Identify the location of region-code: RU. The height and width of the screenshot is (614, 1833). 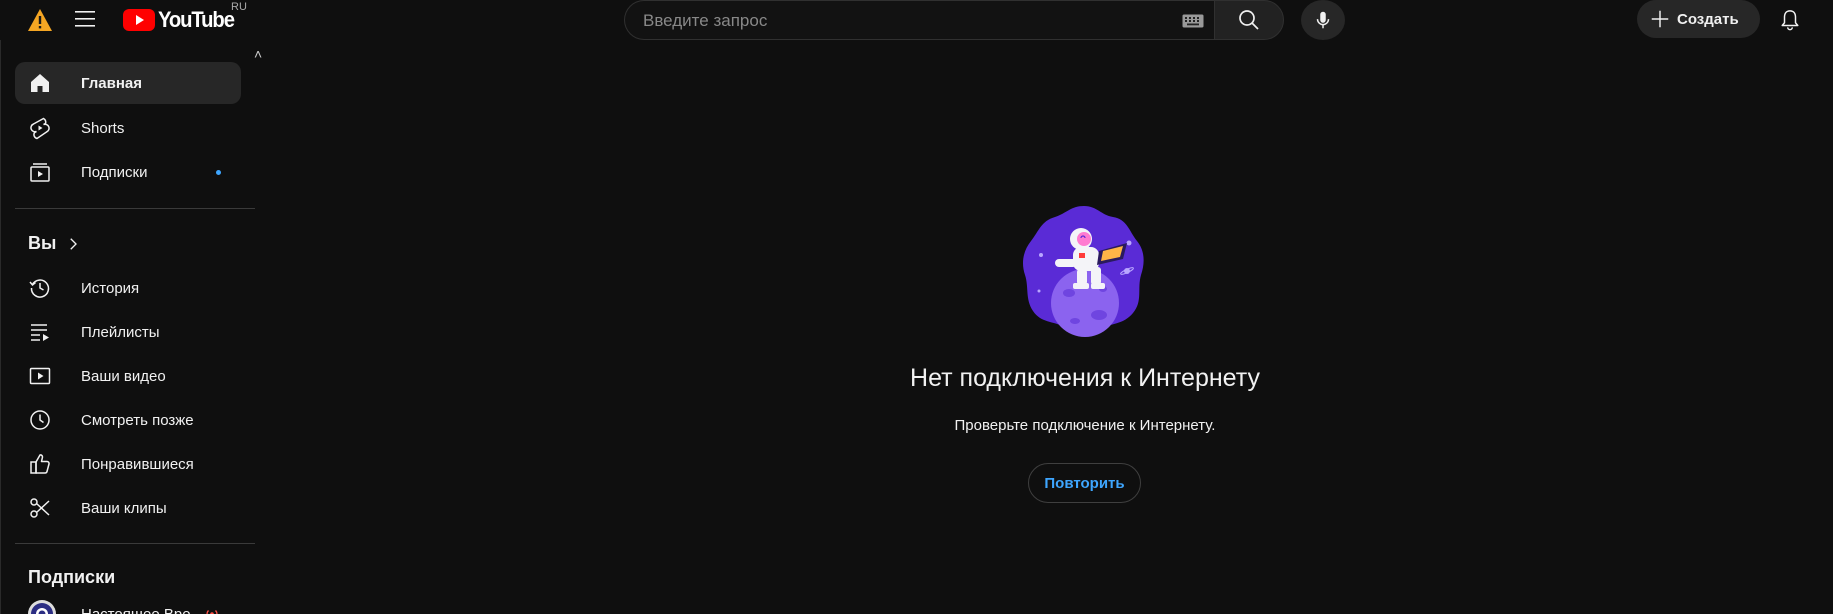
(239, 7).